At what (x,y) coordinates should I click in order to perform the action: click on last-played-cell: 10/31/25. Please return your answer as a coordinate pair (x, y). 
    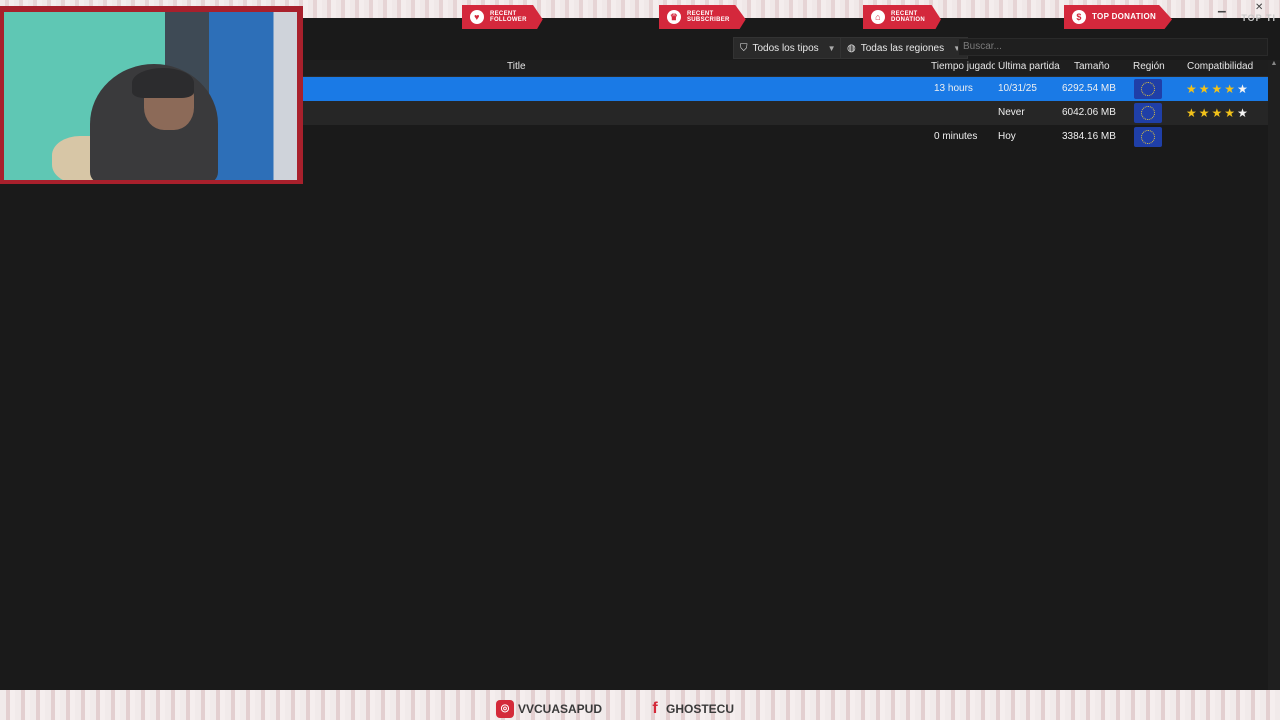
    Looking at the image, I should click on (1017, 88).